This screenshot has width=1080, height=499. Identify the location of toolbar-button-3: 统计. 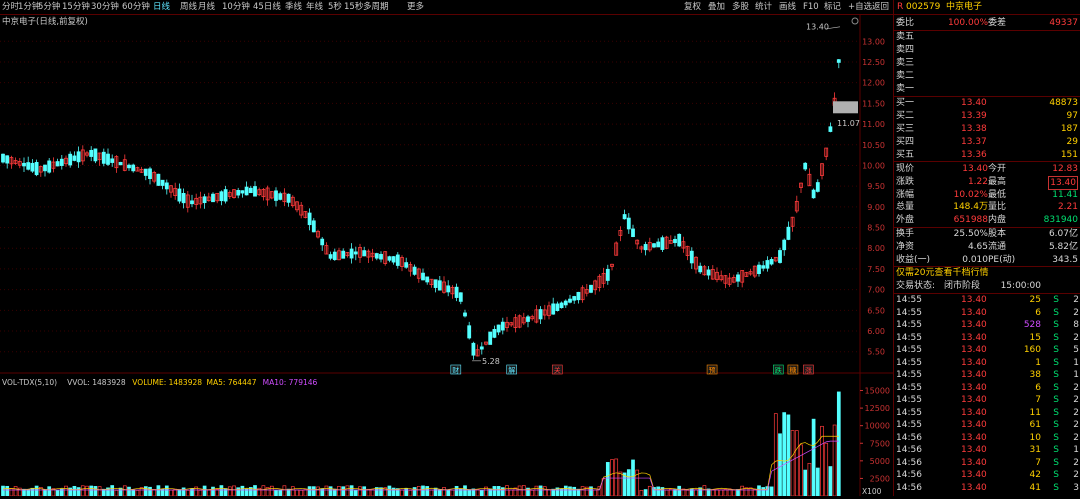
(763, 7).